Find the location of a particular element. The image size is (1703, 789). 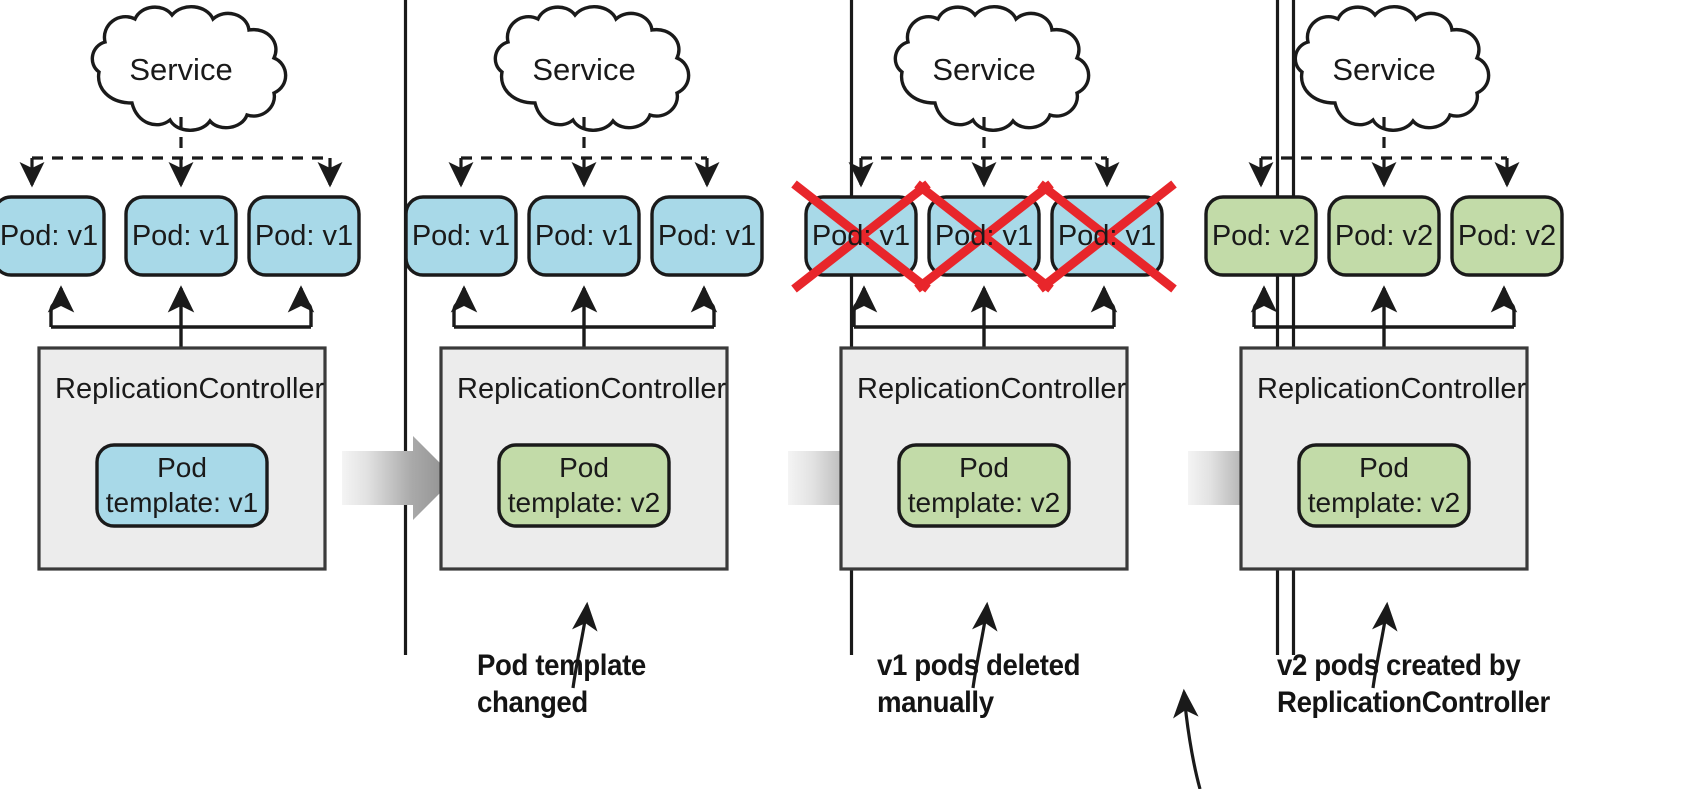

panel-caption: v2 pods created by ReplicationController is located at coordinates (1413, 684).